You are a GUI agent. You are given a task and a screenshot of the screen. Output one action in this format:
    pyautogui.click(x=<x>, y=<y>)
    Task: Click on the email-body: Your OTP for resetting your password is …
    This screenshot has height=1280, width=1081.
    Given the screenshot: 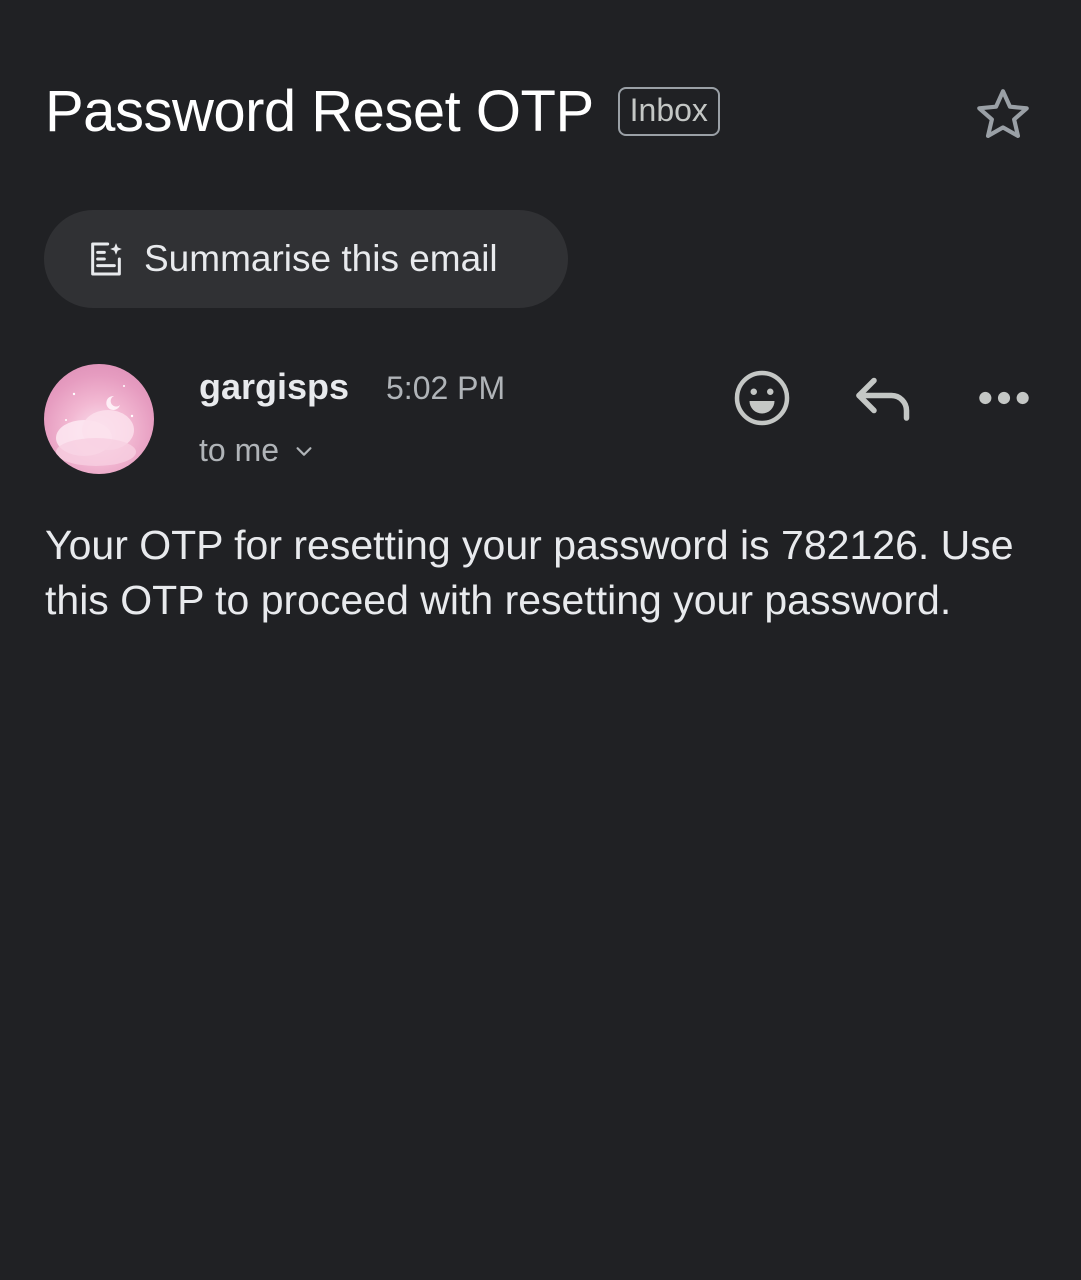 What is the action you would take?
    pyautogui.click(x=529, y=572)
    